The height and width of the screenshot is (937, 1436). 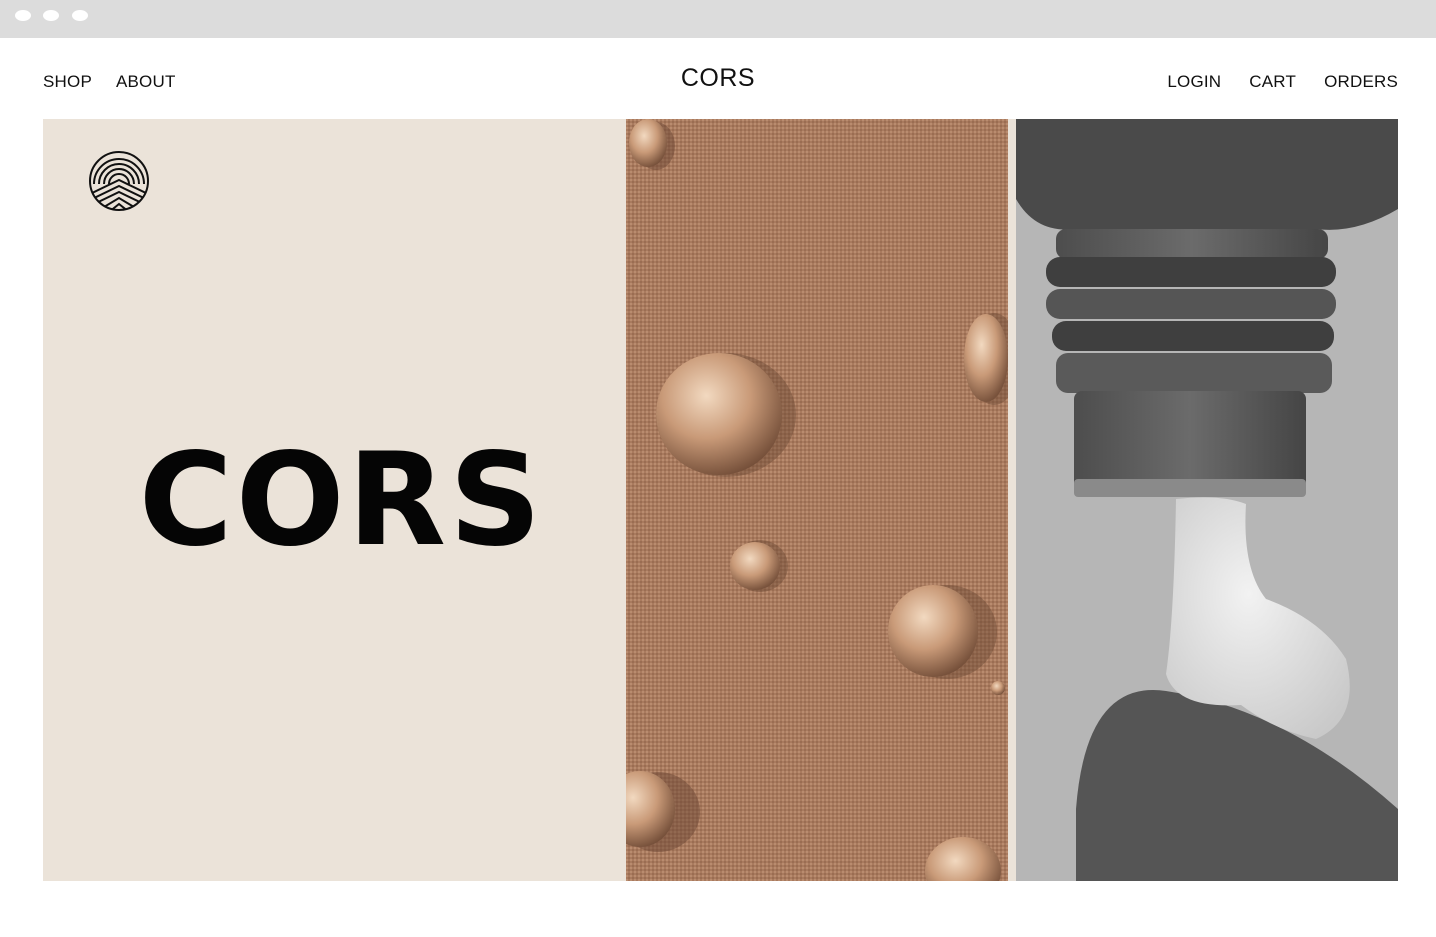 What do you see at coordinates (1272, 84) in the screenshot?
I see `nav-link-cart: CART` at bounding box center [1272, 84].